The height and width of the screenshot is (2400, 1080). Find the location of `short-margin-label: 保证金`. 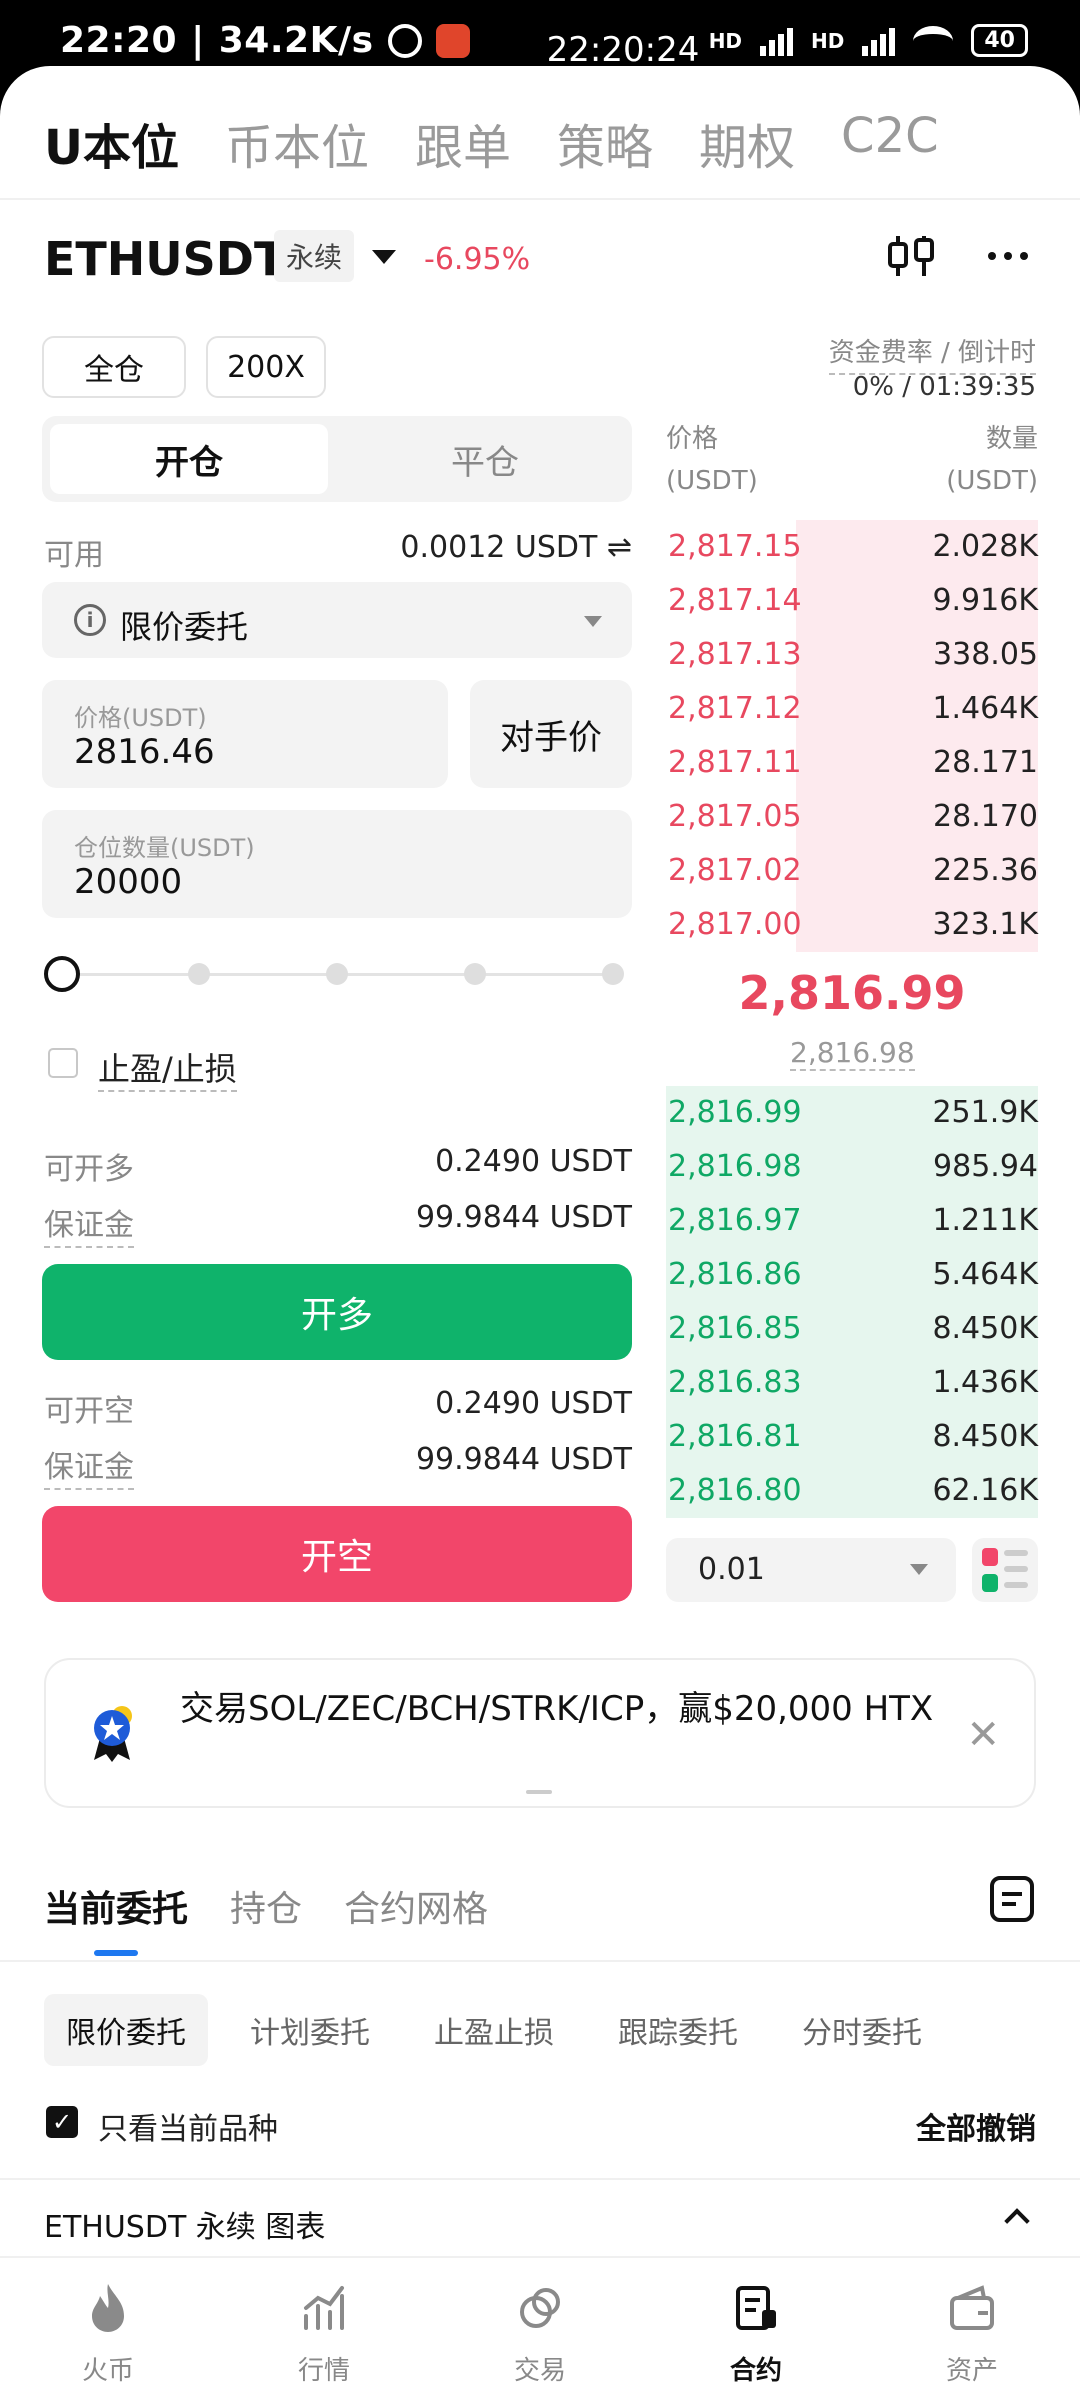

short-margin-label: 保证金 is located at coordinates (89, 1466).